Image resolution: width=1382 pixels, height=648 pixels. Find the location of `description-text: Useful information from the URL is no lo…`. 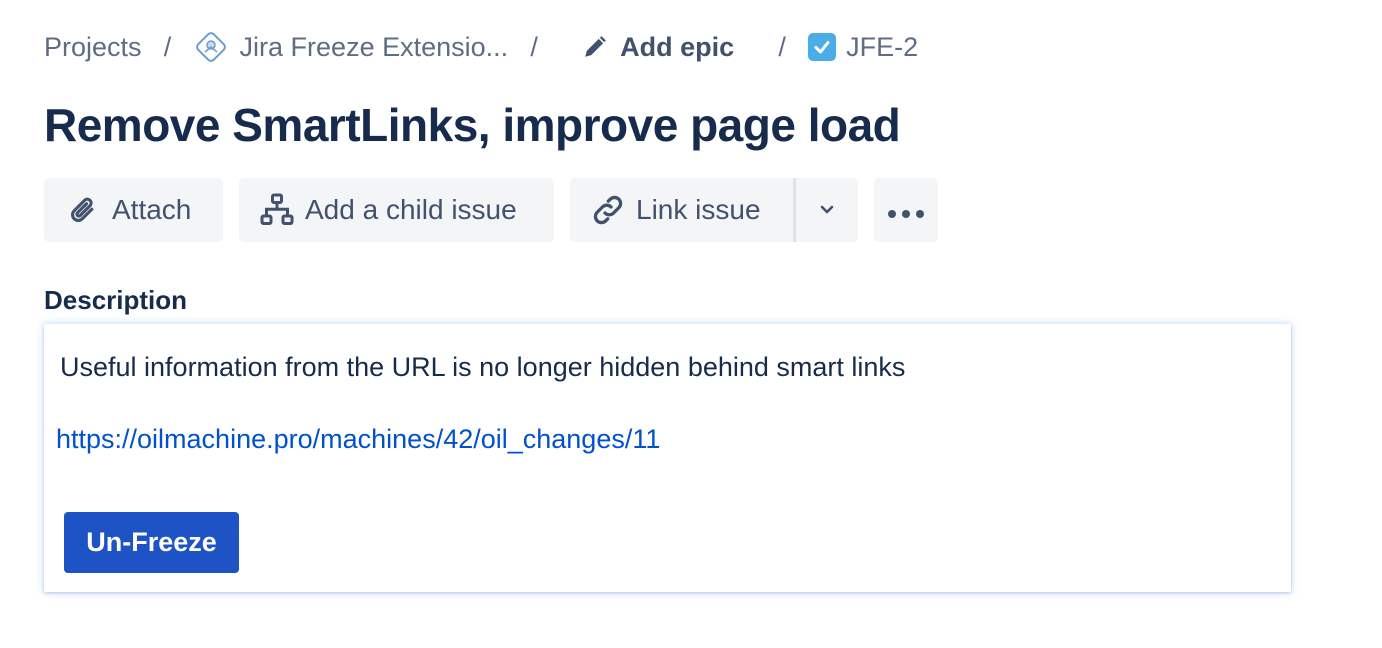

description-text: Useful information from the URL is no lo… is located at coordinates (483, 367).